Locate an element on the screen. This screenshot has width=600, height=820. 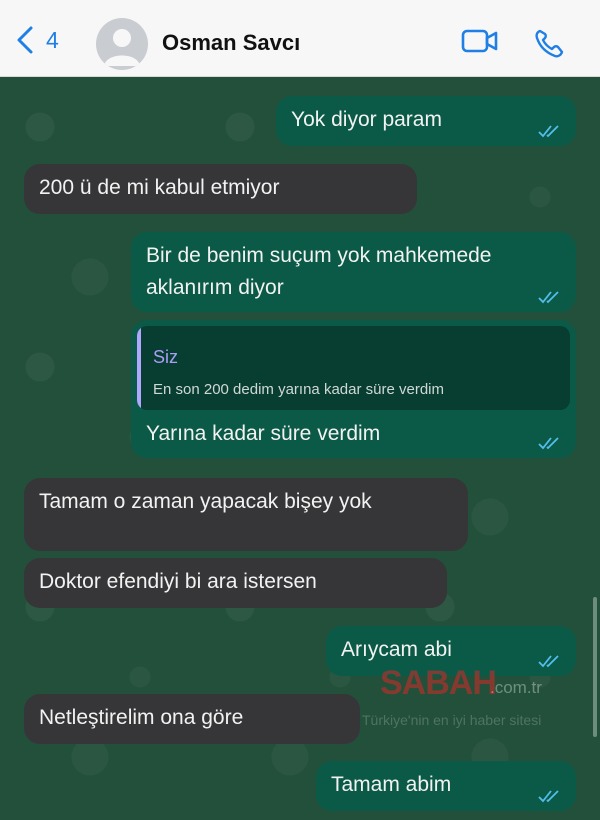
message-text: Yarına kadar süre verdim is located at coordinates (263, 433).